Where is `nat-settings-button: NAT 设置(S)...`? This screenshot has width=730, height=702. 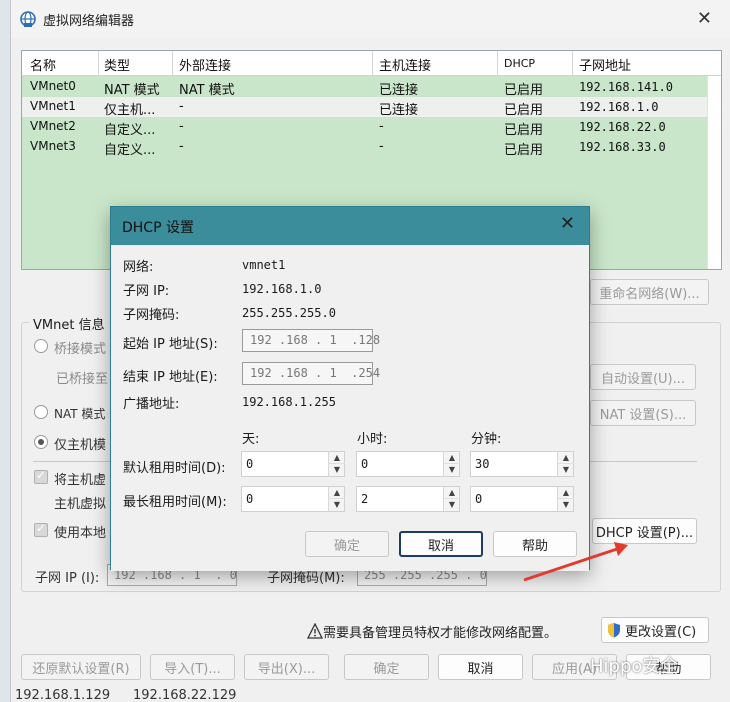
nat-settings-button: NAT 设置(S)... is located at coordinates (643, 413).